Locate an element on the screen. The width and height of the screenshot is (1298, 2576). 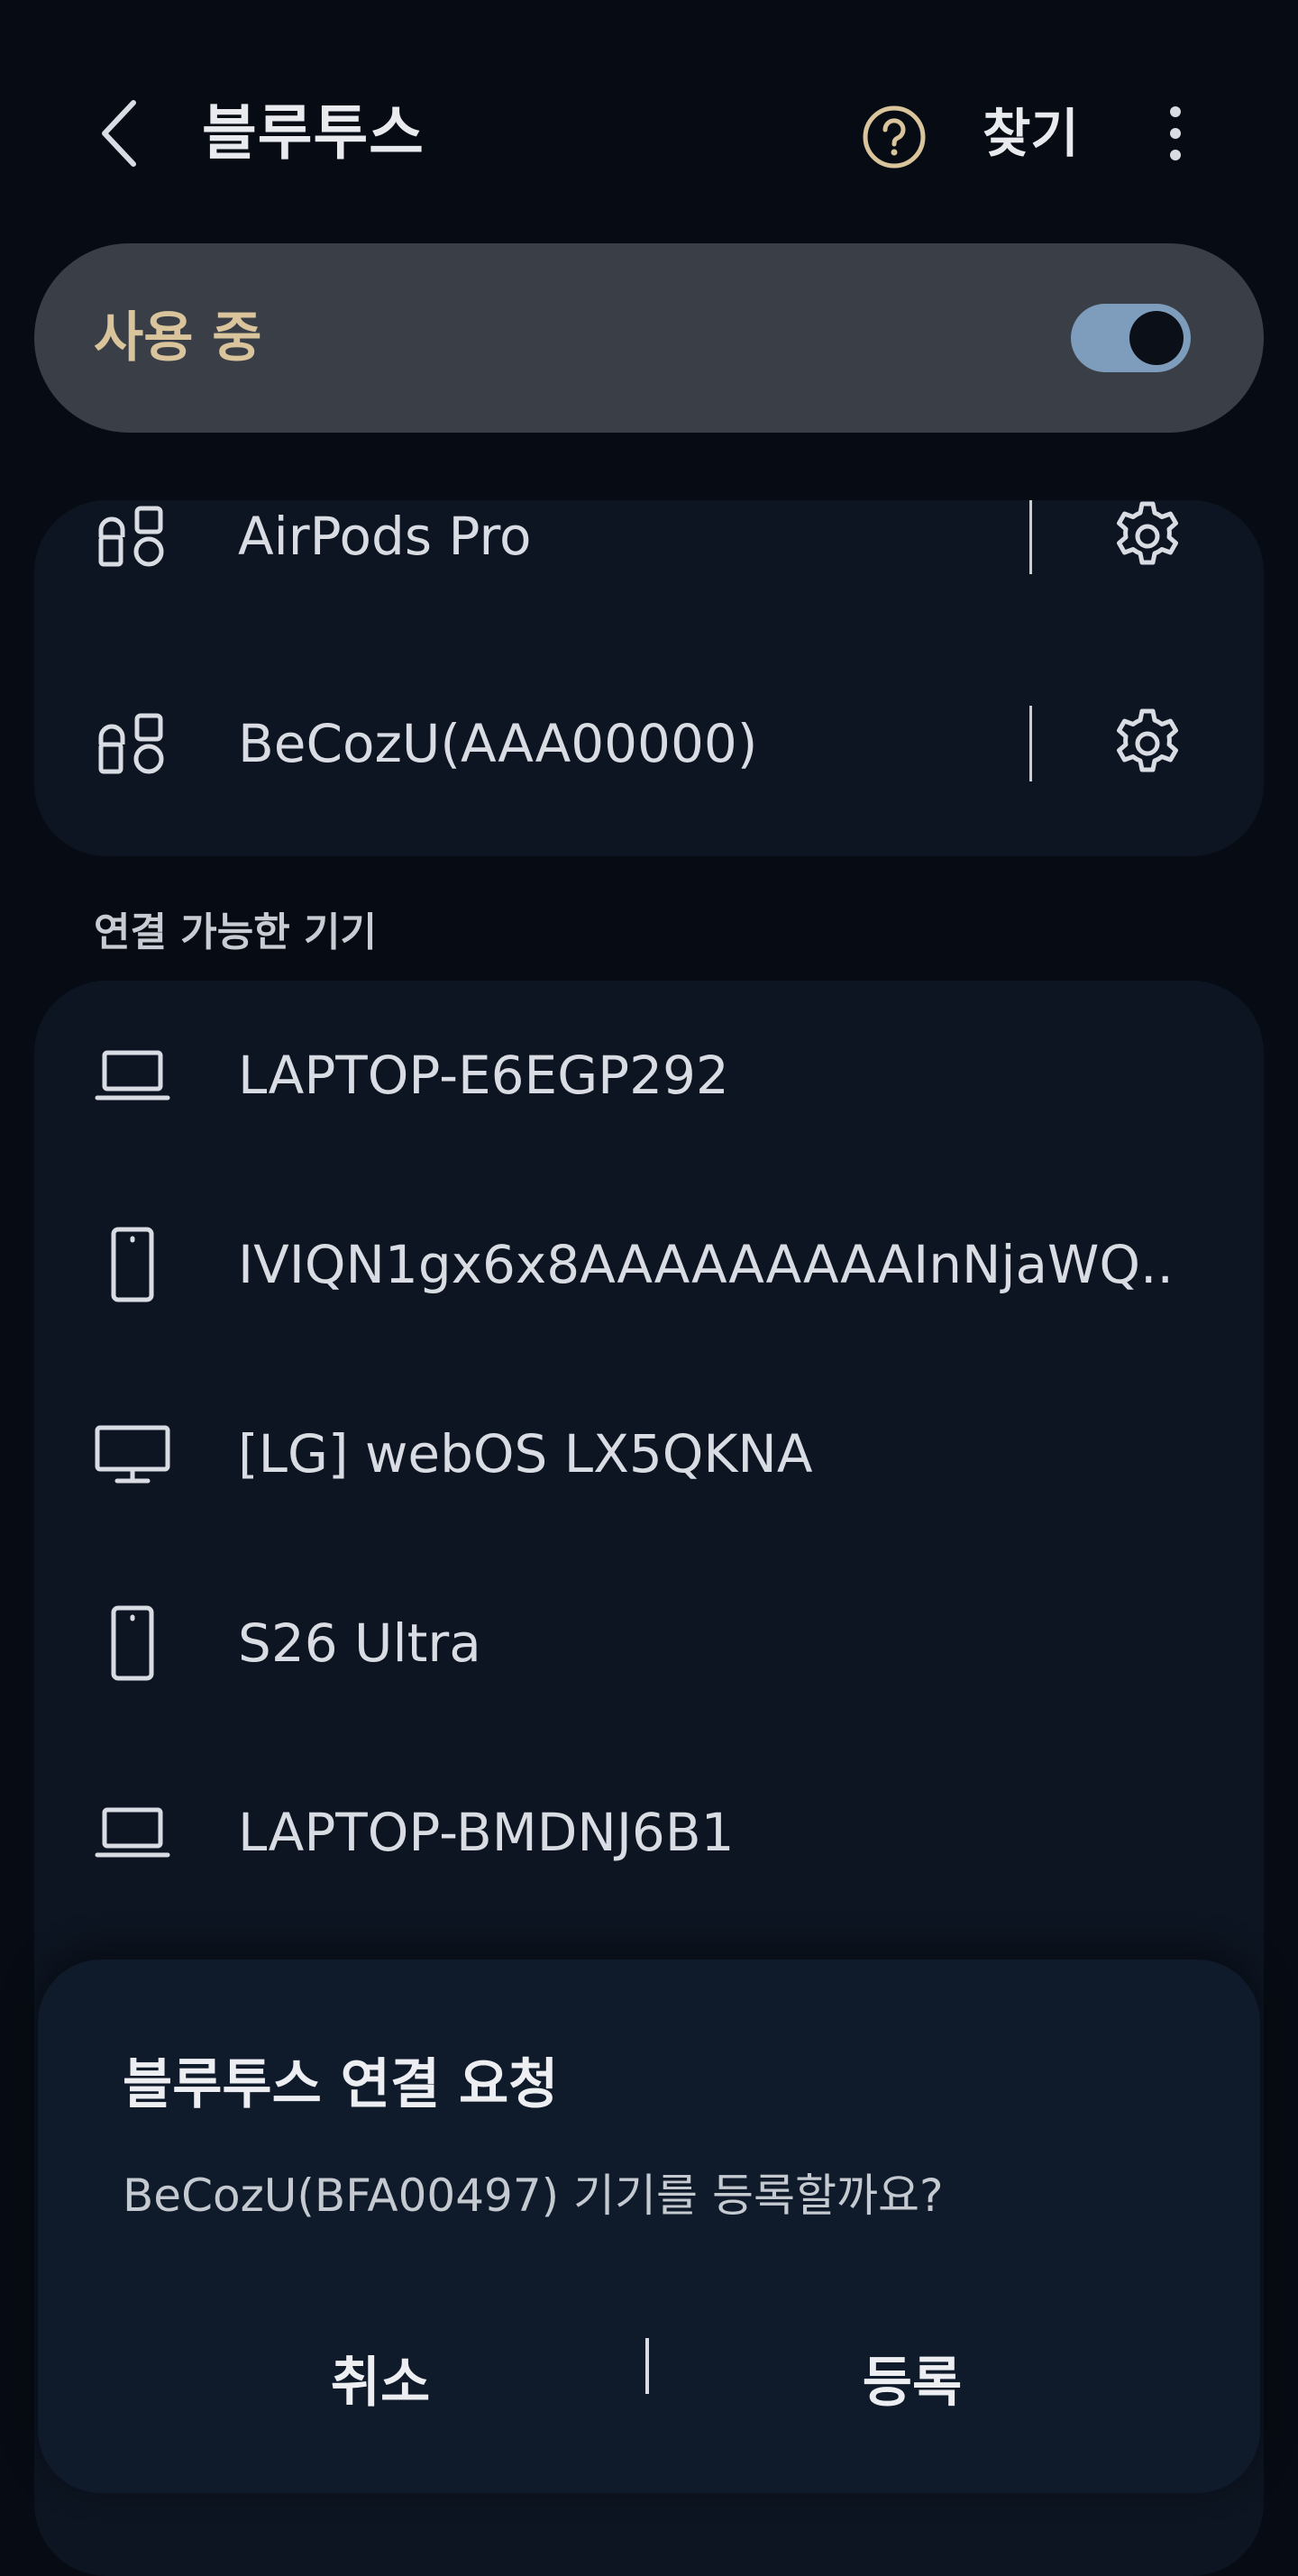
help-button is located at coordinates (894, 137).